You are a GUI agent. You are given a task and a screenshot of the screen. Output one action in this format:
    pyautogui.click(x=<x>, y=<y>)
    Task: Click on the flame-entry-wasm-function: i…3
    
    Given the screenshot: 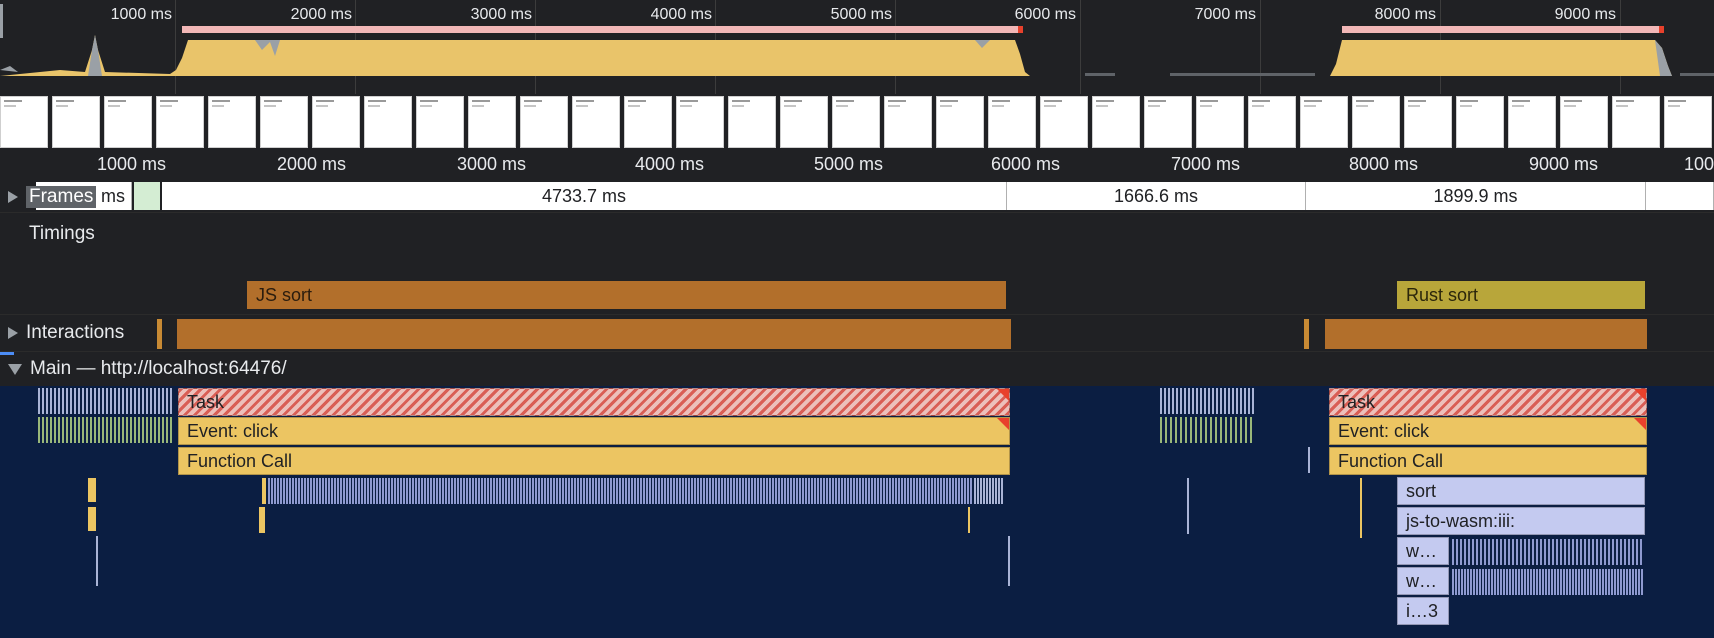 What is the action you would take?
    pyautogui.click(x=1423, y=611)
    